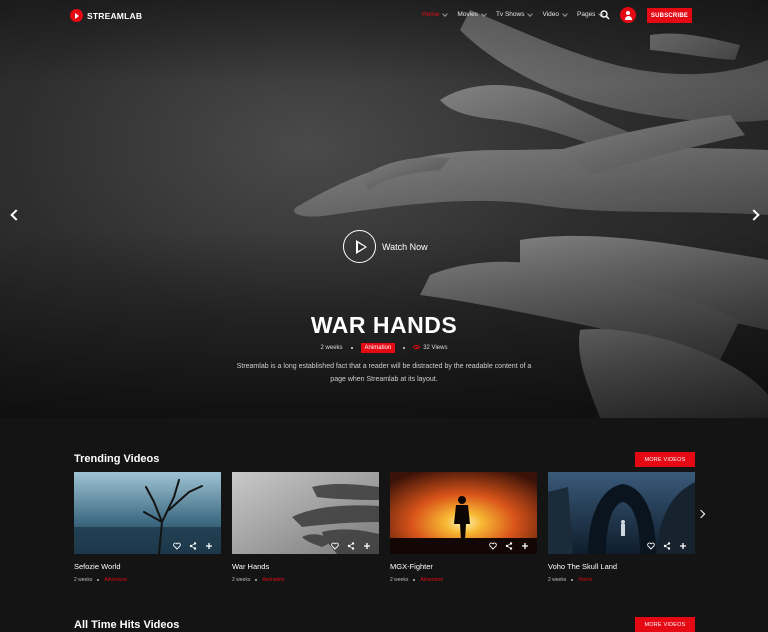 This screenshot has width=768, height=632. I want to click on nav-item-tv-shows: Tv Shows, so click(514, 14).